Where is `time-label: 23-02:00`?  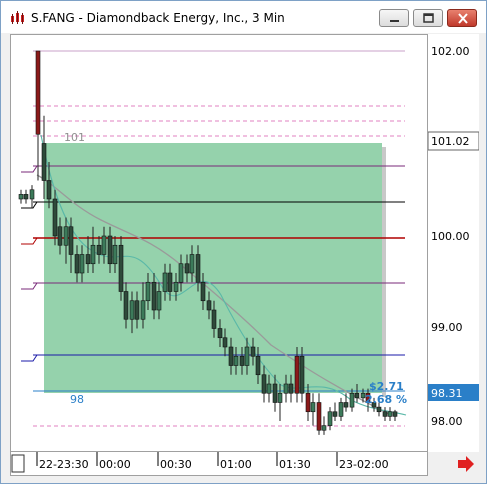 time-label: 23-02:00 is located at coordinates (364, 464).